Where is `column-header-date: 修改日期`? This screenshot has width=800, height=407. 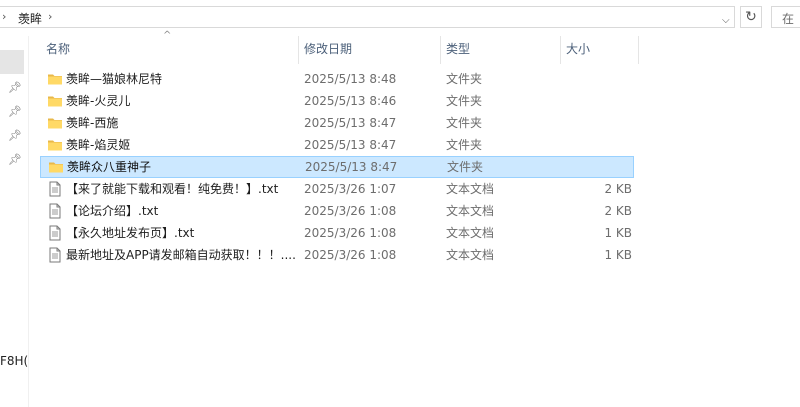
column-header-date: 修改日期 is located at coordinates (328, 50).